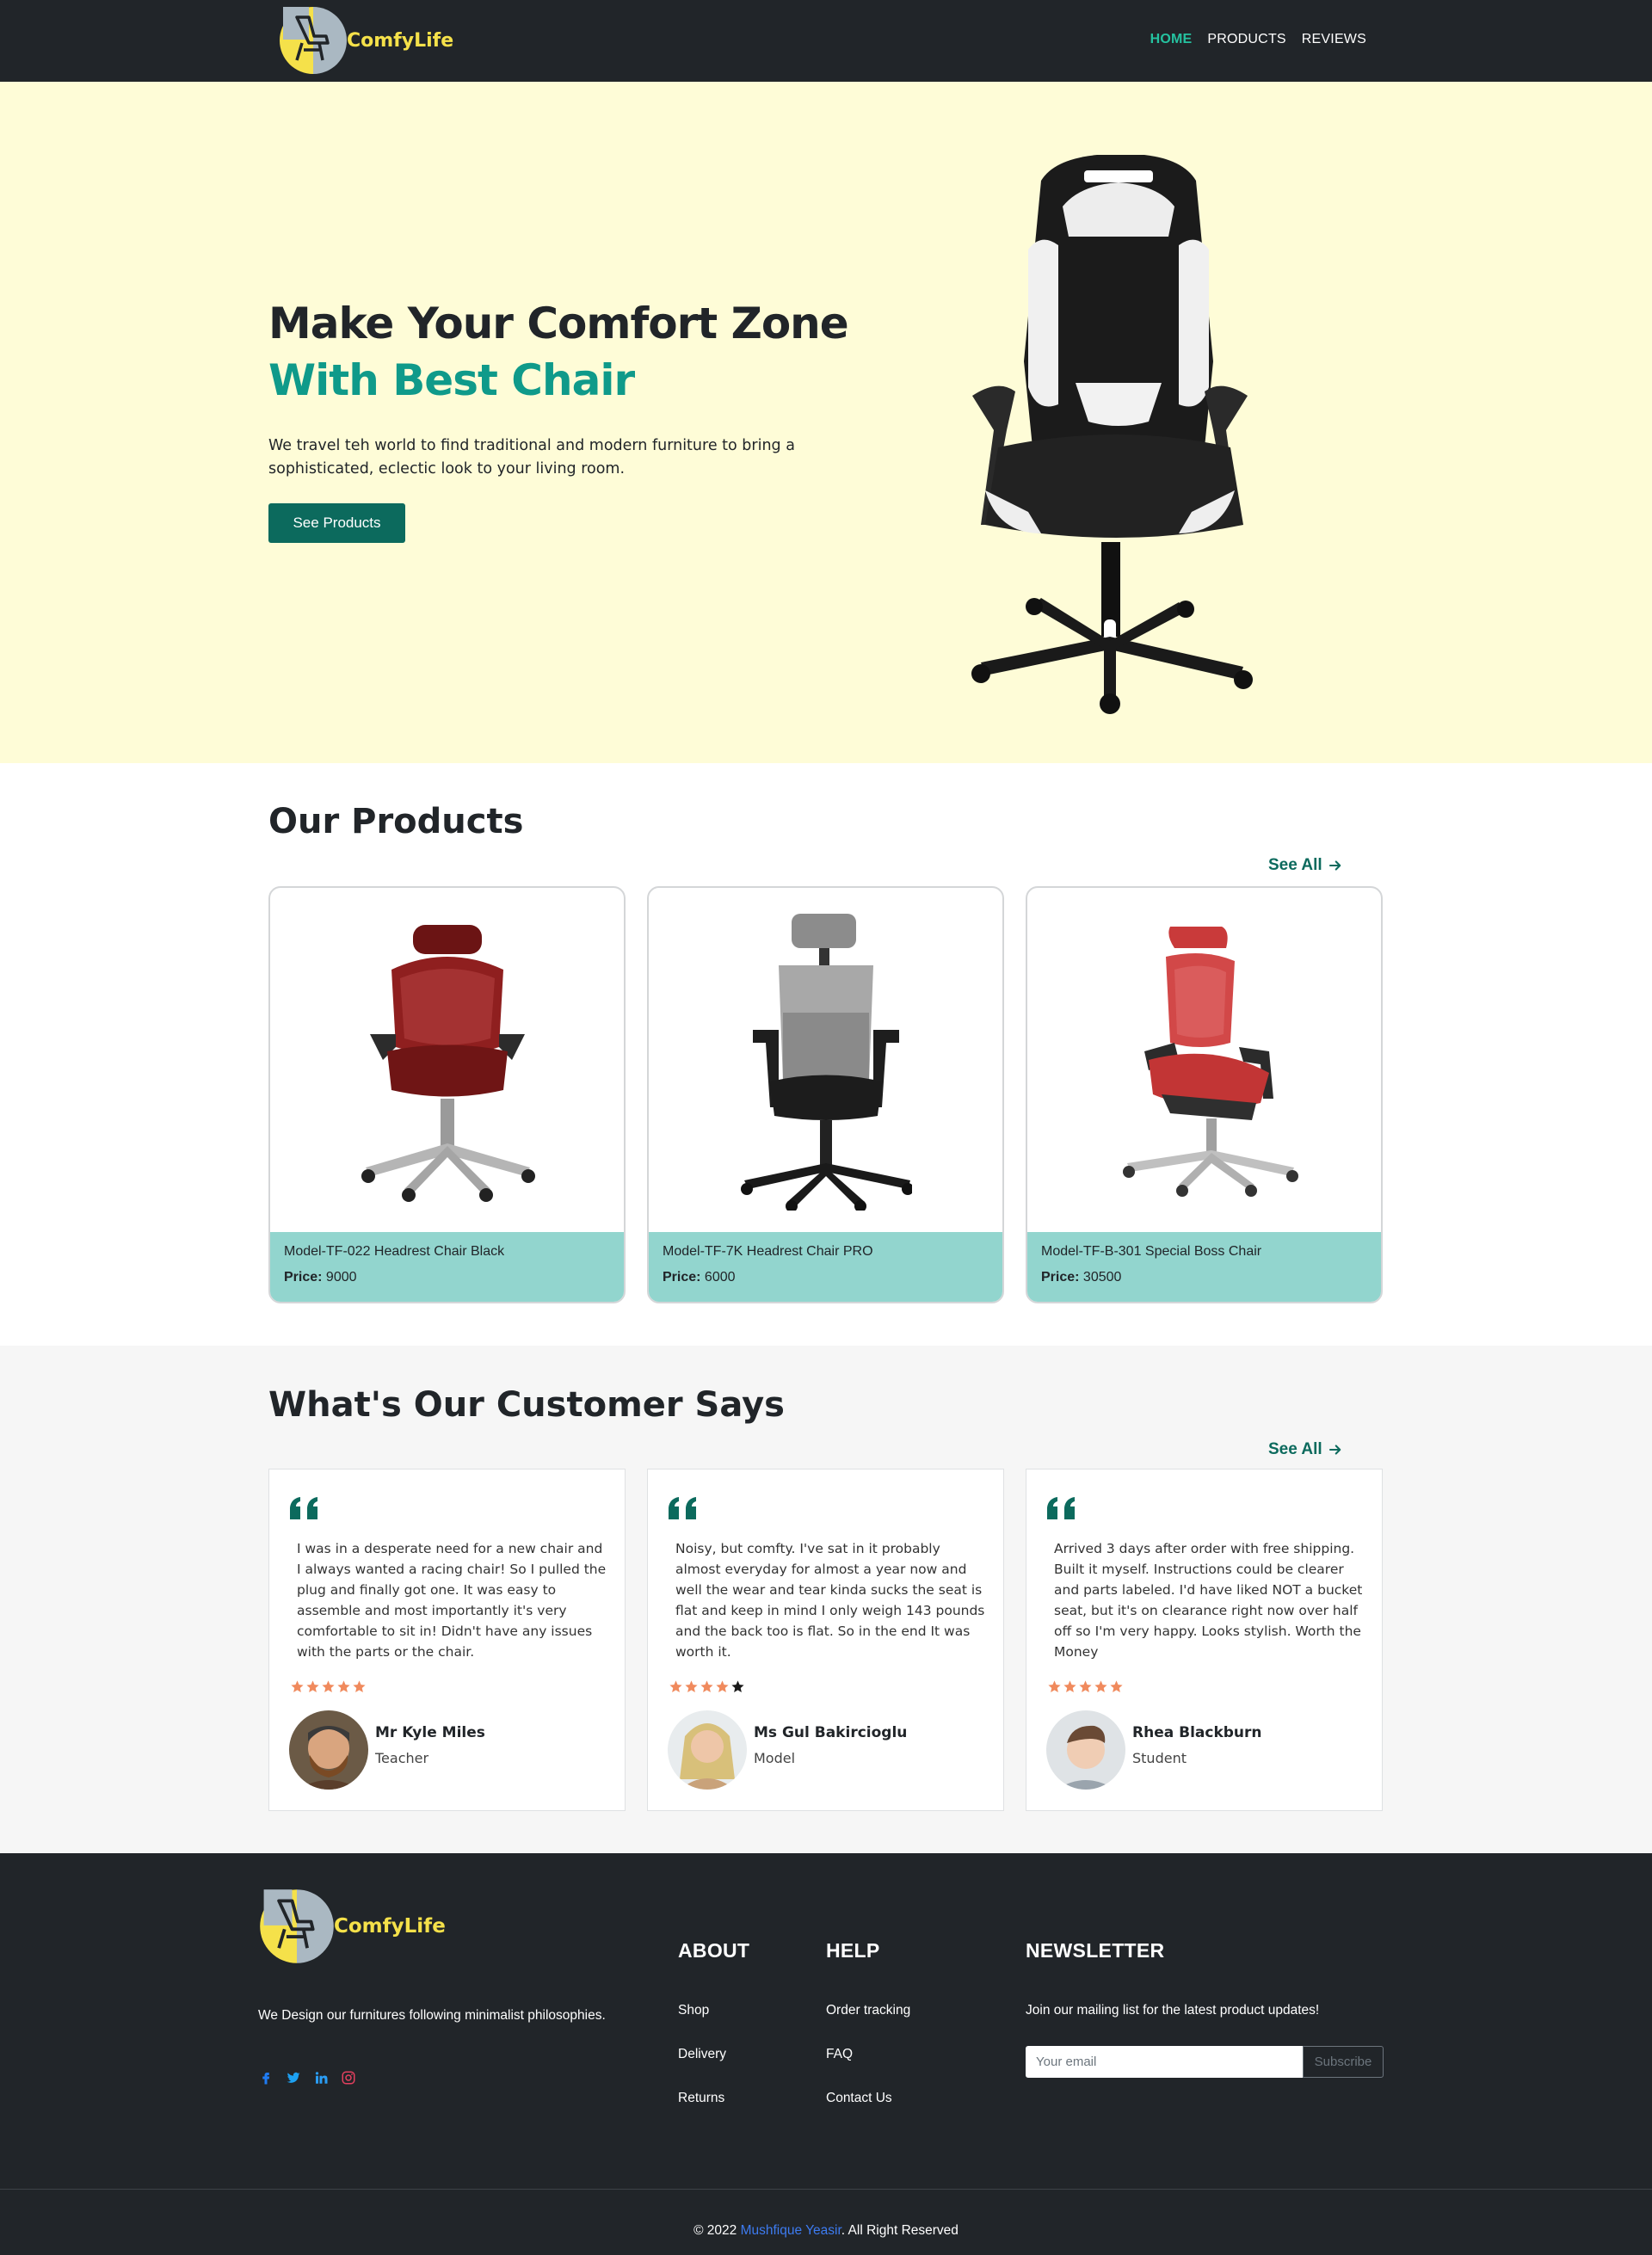  What do you see at coordinates (868, 2010) in the screenshot?
I see `footer-link-order-tracking: Order tracking` at bounding box center [868, 2010].